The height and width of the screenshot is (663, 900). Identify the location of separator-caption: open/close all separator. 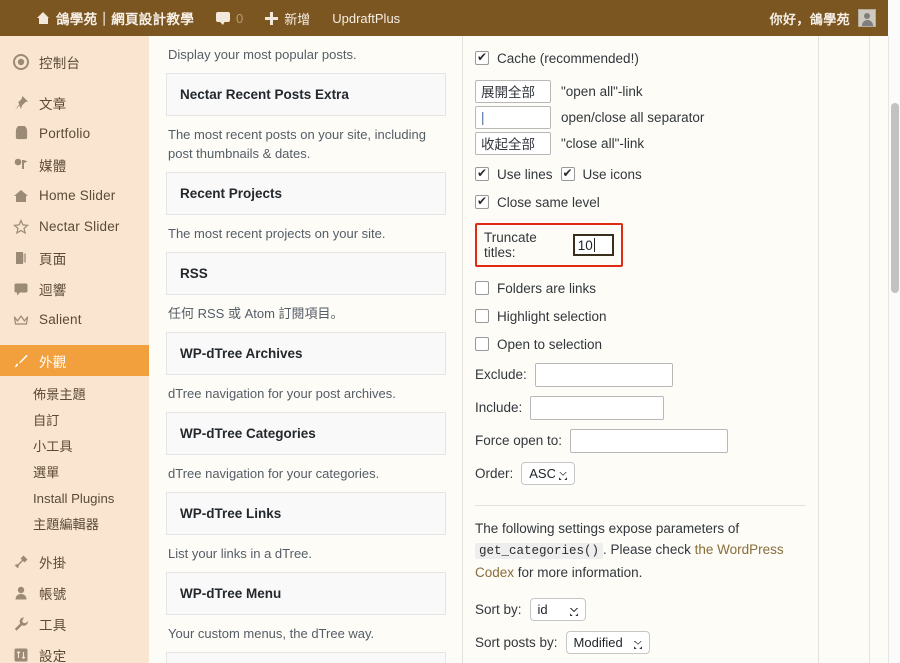
(633, 117).